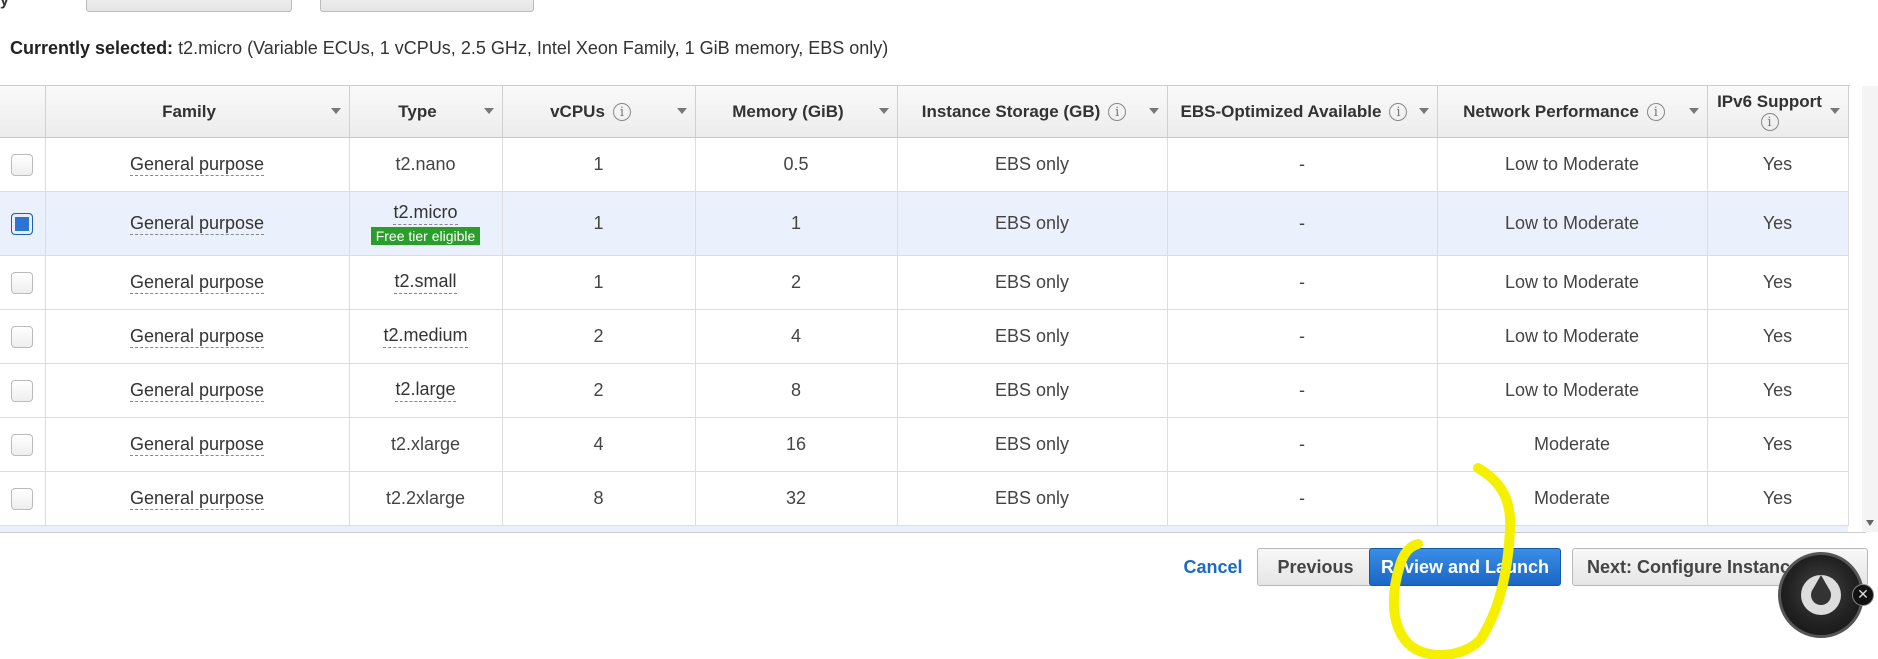 Image resolution: width=1878 pixels, height=659 pixels. I want to click on vcpus-cell: 8, so click(599, 498).